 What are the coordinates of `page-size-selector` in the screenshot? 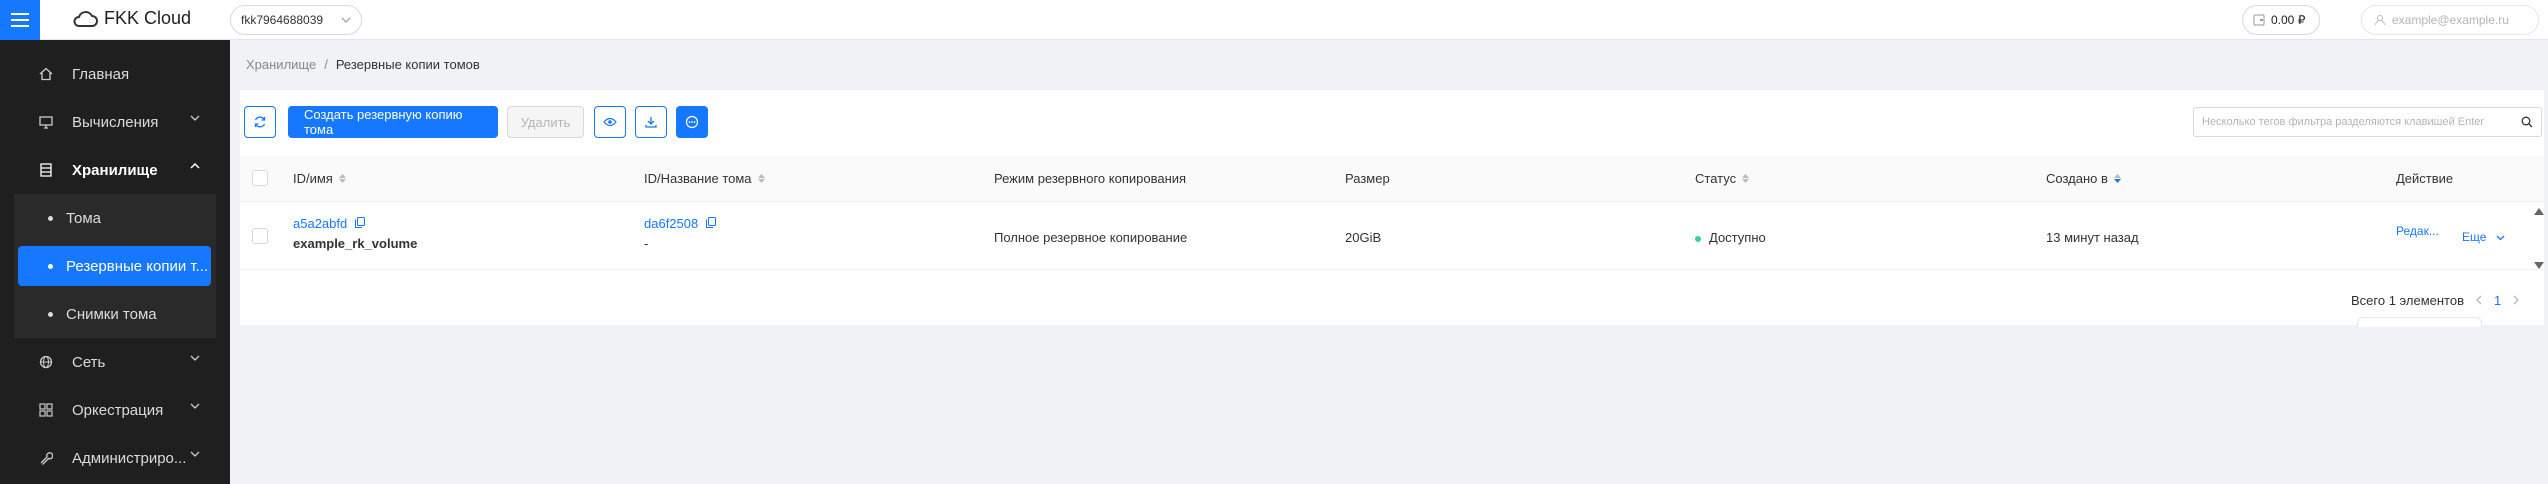 It's located at (2419, 322).